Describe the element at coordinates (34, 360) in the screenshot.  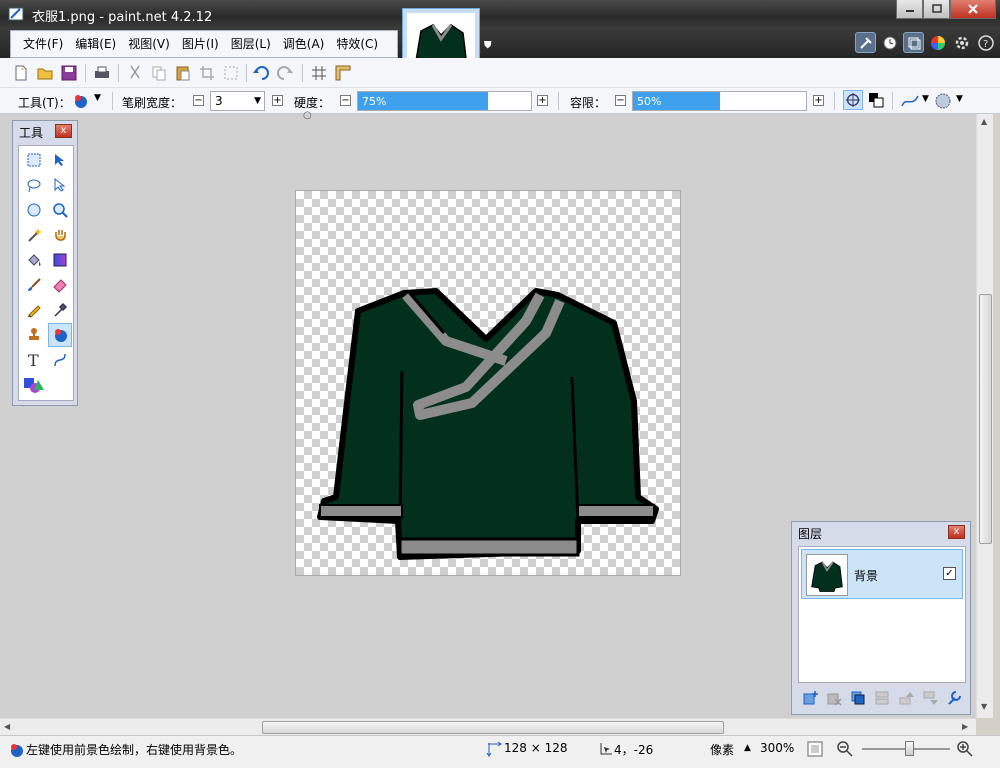
I see `text-tool: T` at that location.